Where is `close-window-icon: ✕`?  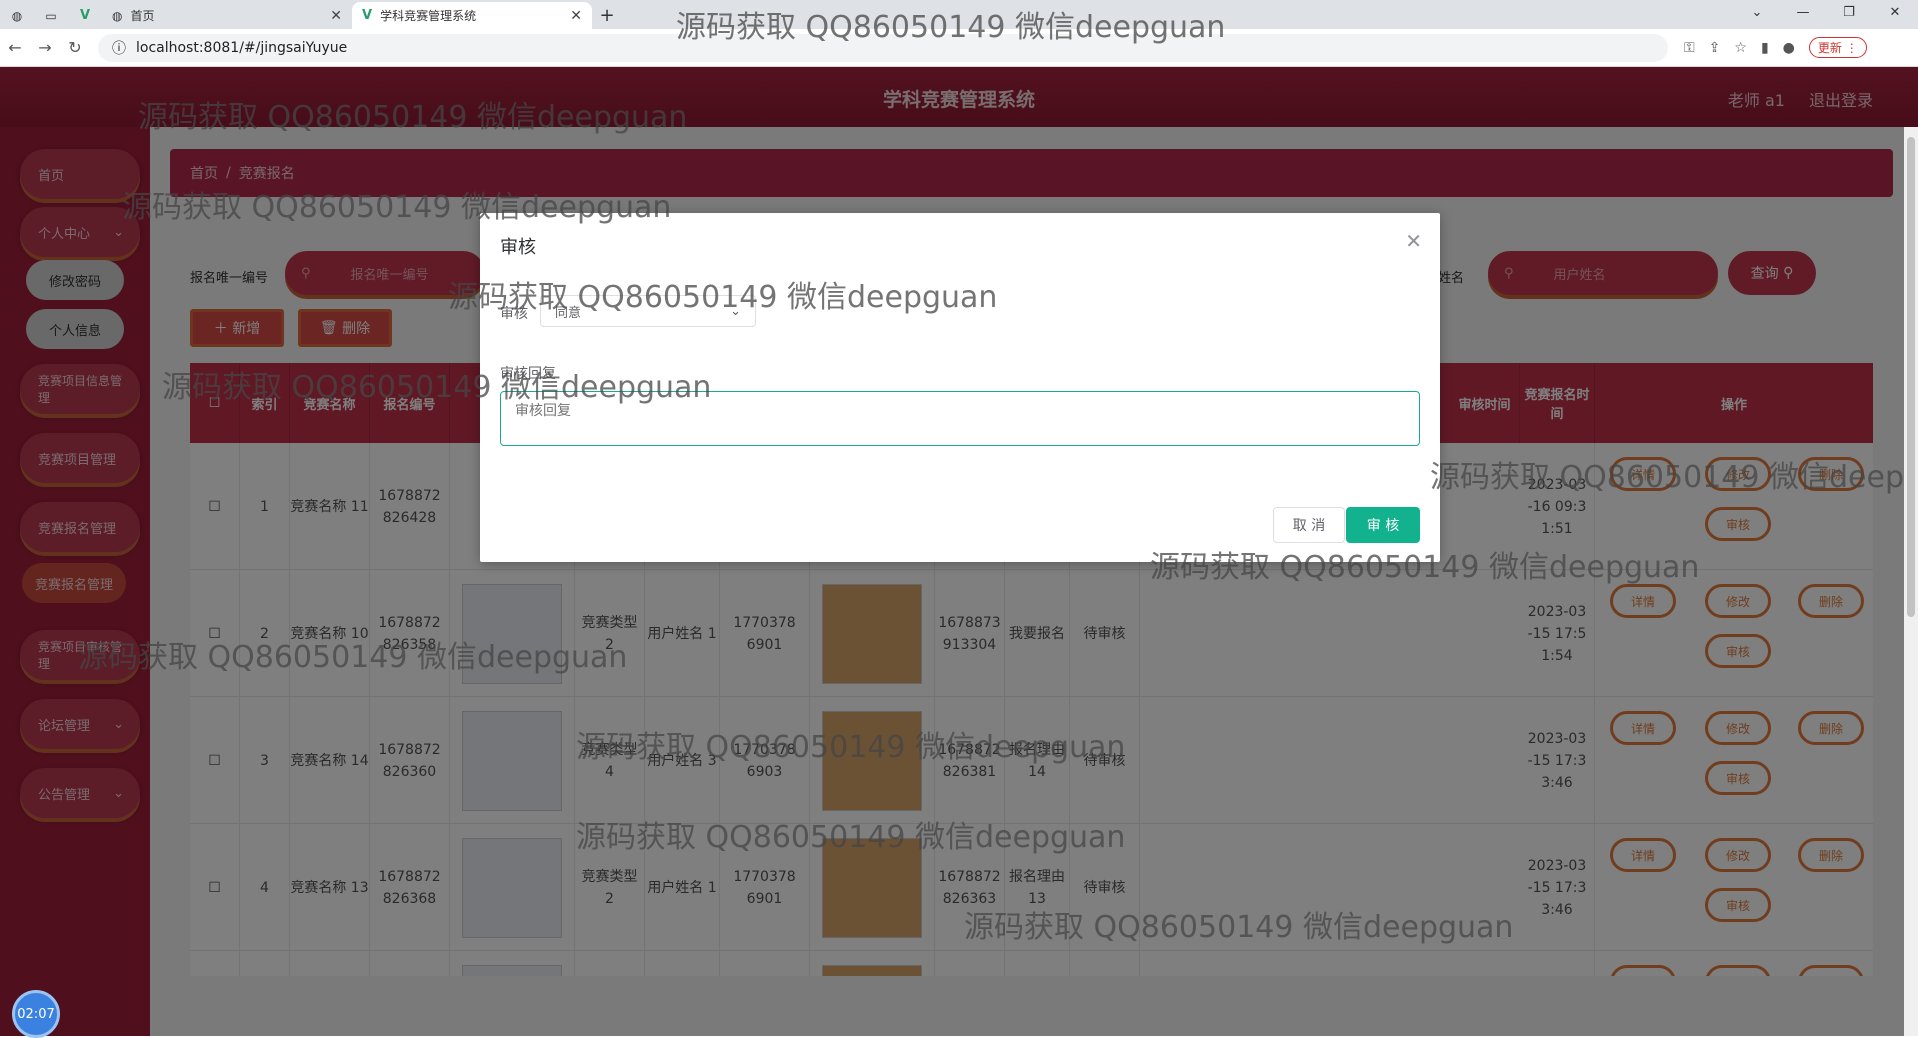 close-window-icon: ✕ is located at coordinates (1895, 14).